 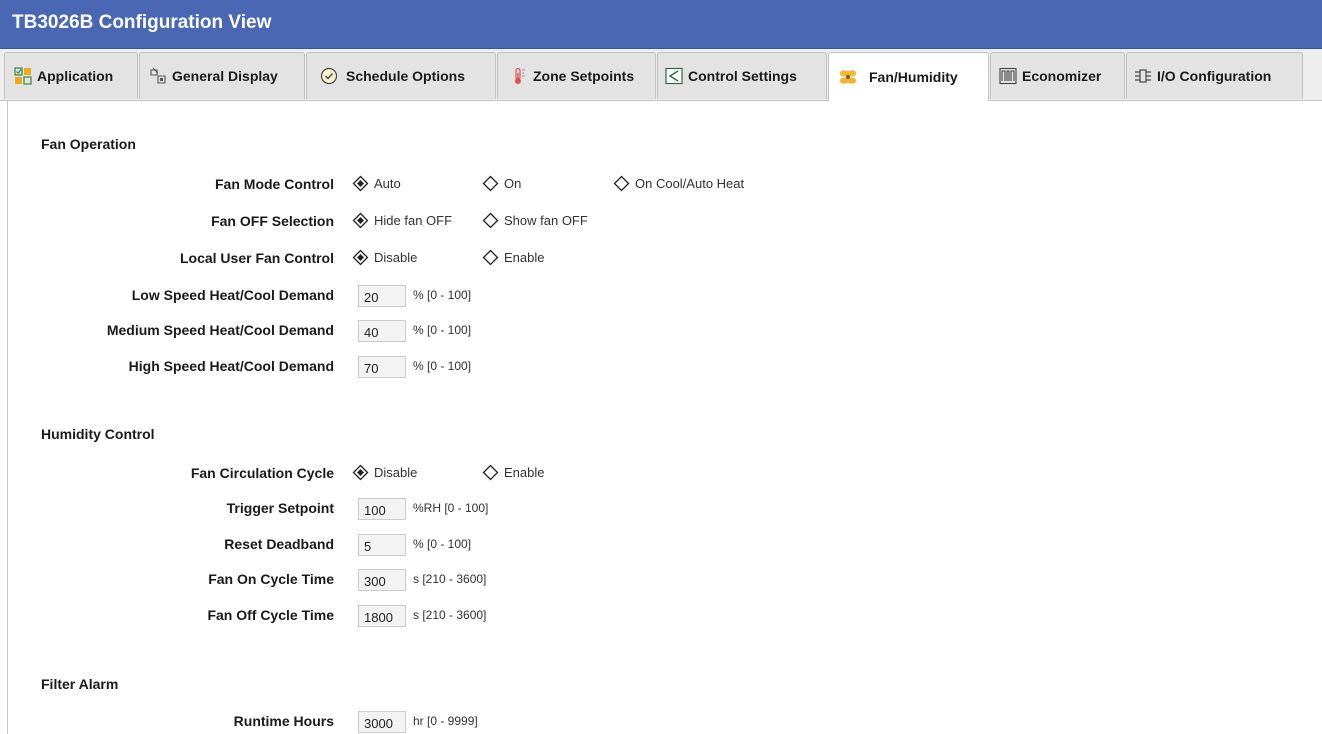 What do you see at coordinates (913, 77) in the screenshot?
I see `tab-label: Fan/Humidity` at bounding box center [913, 77].